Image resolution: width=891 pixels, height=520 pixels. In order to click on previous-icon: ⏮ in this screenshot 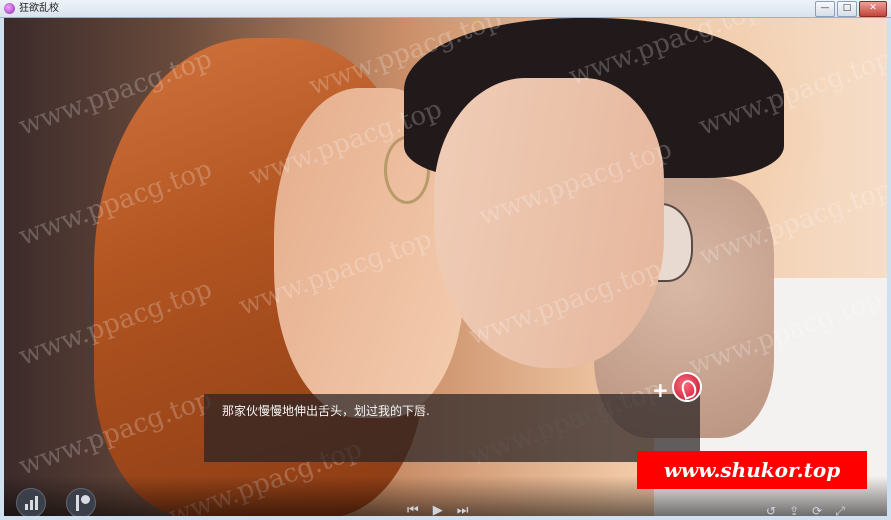, I will do `click(413, 510)`.